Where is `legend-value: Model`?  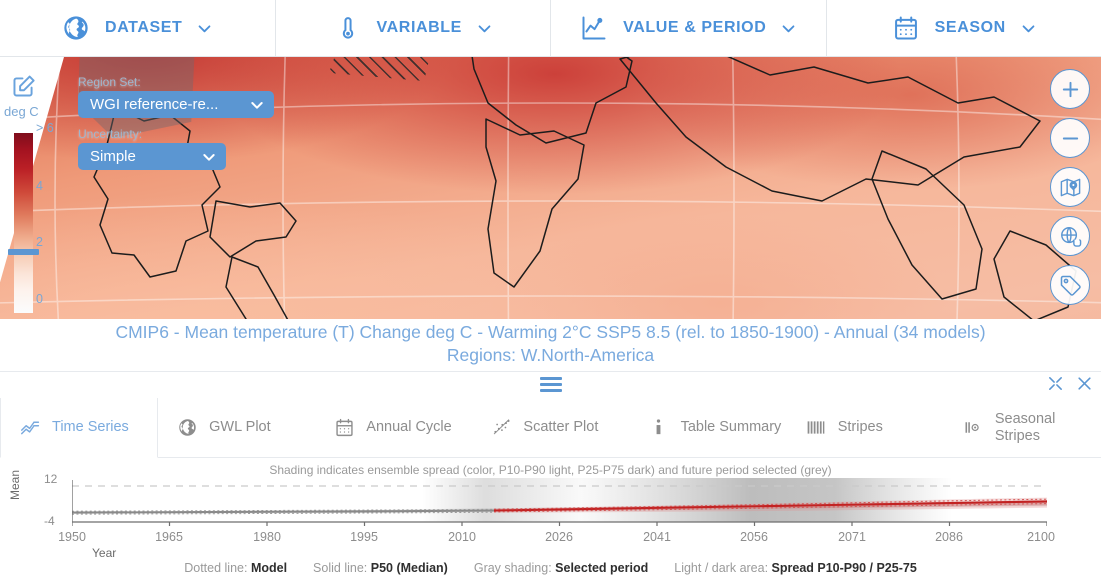 legend-value: Model is located at coordinates (269, 568).